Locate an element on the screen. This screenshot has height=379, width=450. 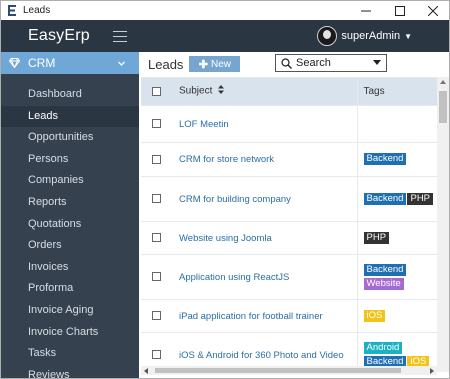
chevron-down-icon: ▼ is located at coordinates (408, 36).